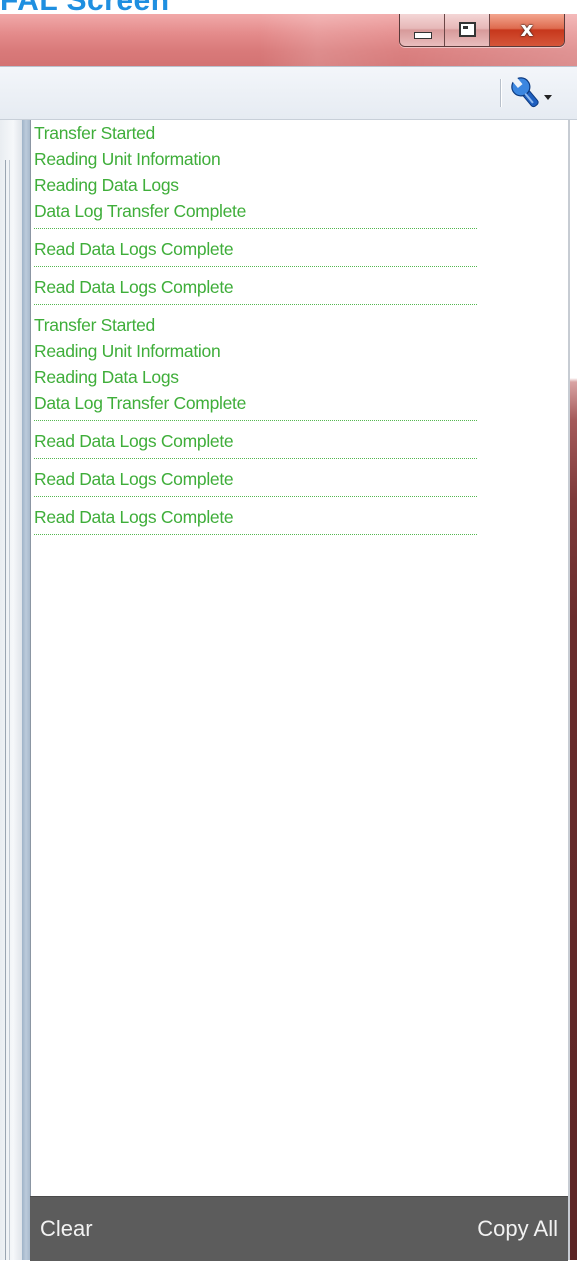 This screenshot has width=577, height=1261. What do you see at coordinates (500, 93) in the screenshot?
I see `toolbar-separator` at bounding box center [500, 93].